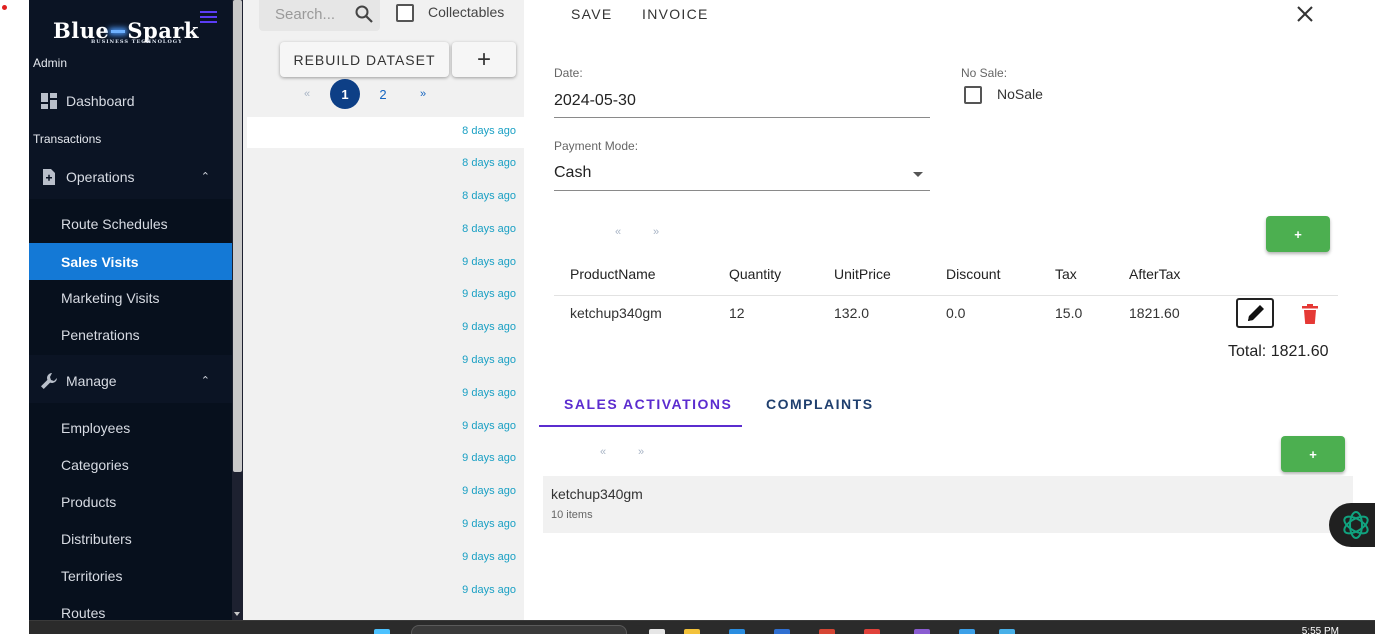 Image resolution: width=1375 pixels, height=634 pixels. Describe the element at coordinates (91, 380) in the screenshot. I see `sidebar-item-label: Manage` at that location.